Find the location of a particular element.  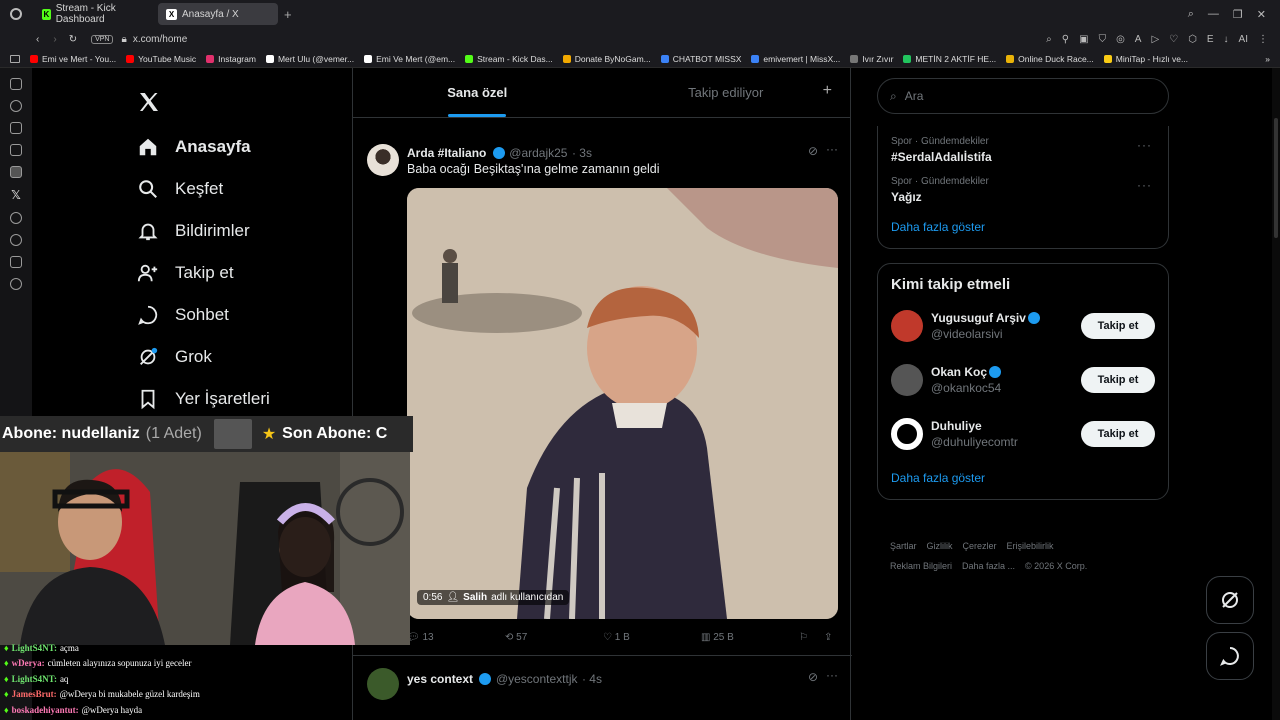

tab-following: Takip ediliyor is located at coordinates (726, 92).